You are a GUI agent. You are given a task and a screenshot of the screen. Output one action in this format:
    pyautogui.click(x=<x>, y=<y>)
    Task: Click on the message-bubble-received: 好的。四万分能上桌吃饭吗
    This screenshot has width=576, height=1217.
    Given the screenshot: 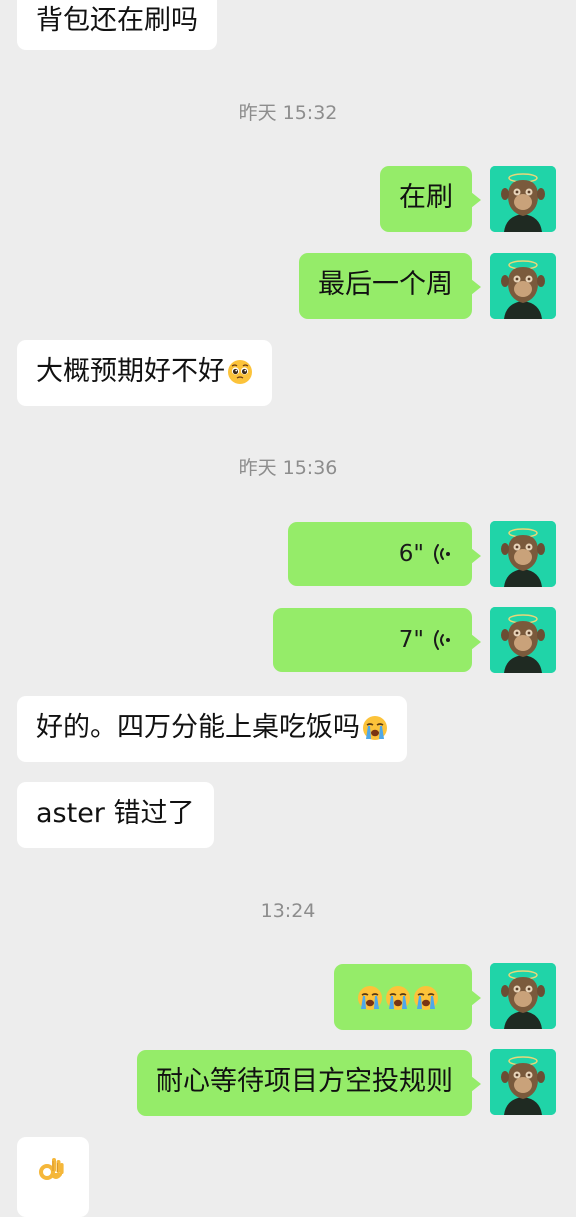 What is the action you would take?
    pyautogui.click(x=212, y=729)
    